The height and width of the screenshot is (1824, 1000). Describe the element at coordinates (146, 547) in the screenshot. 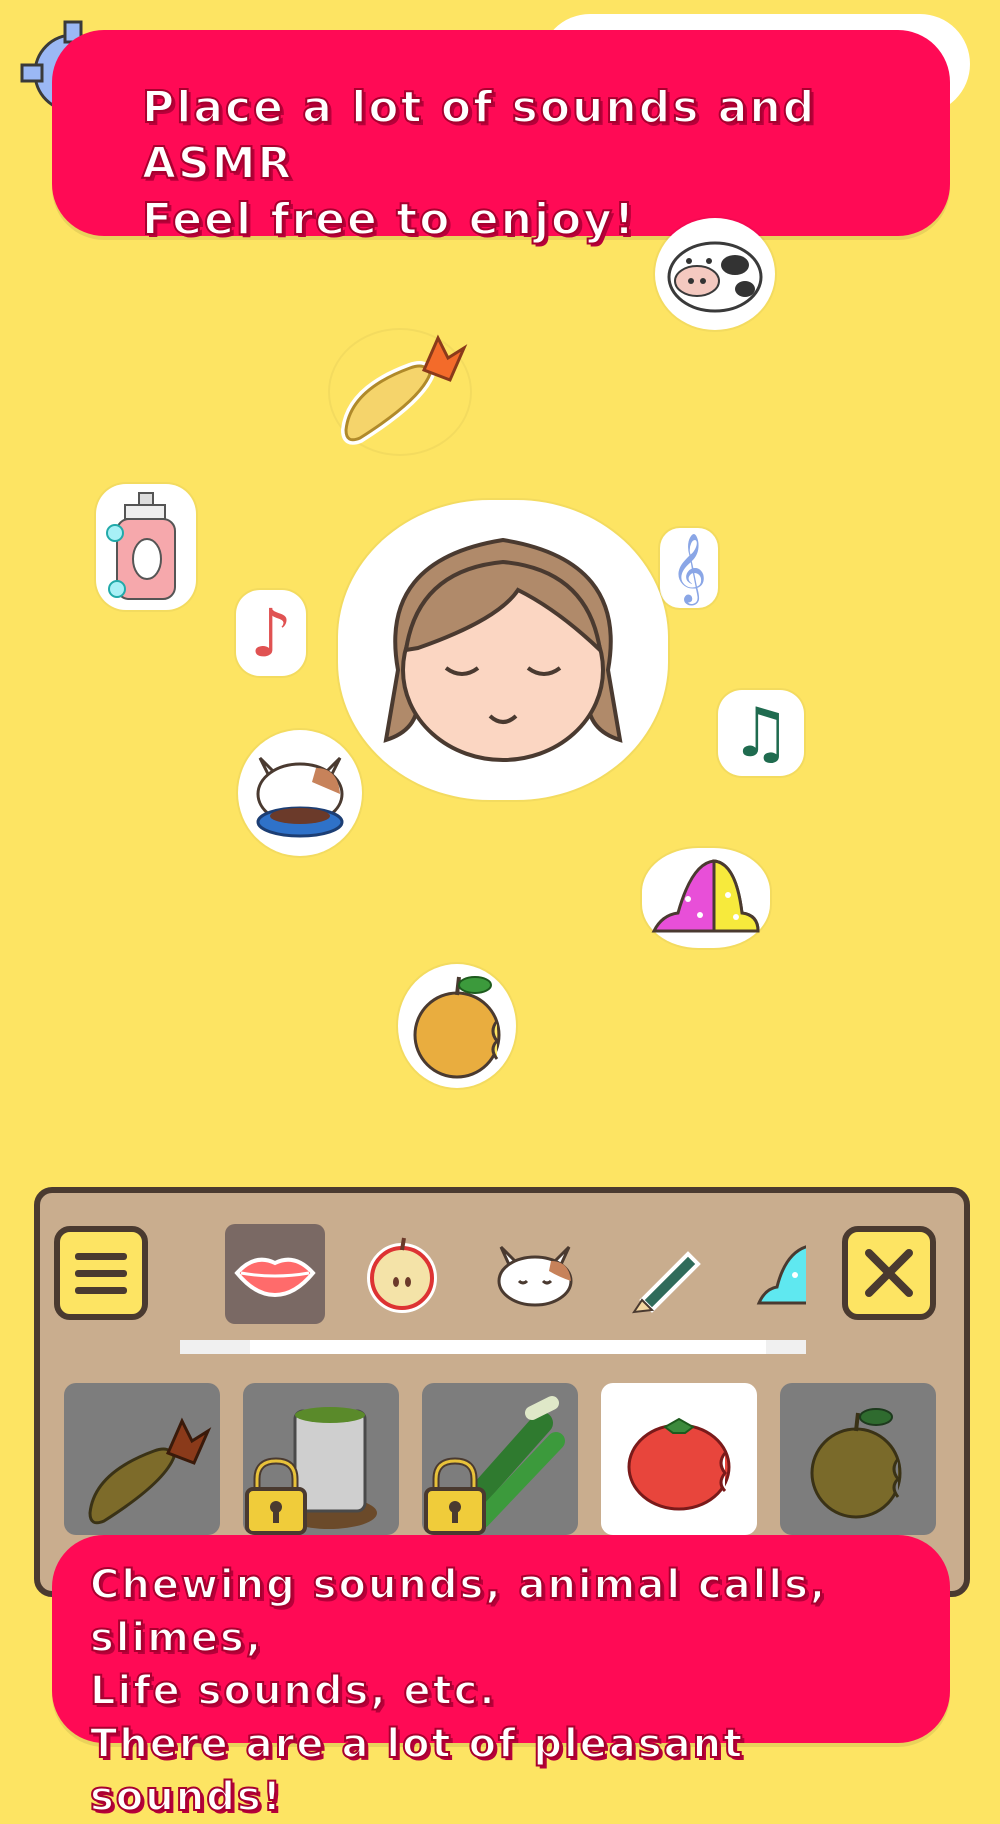

I see `shampoo-bottle-icon` at that location.